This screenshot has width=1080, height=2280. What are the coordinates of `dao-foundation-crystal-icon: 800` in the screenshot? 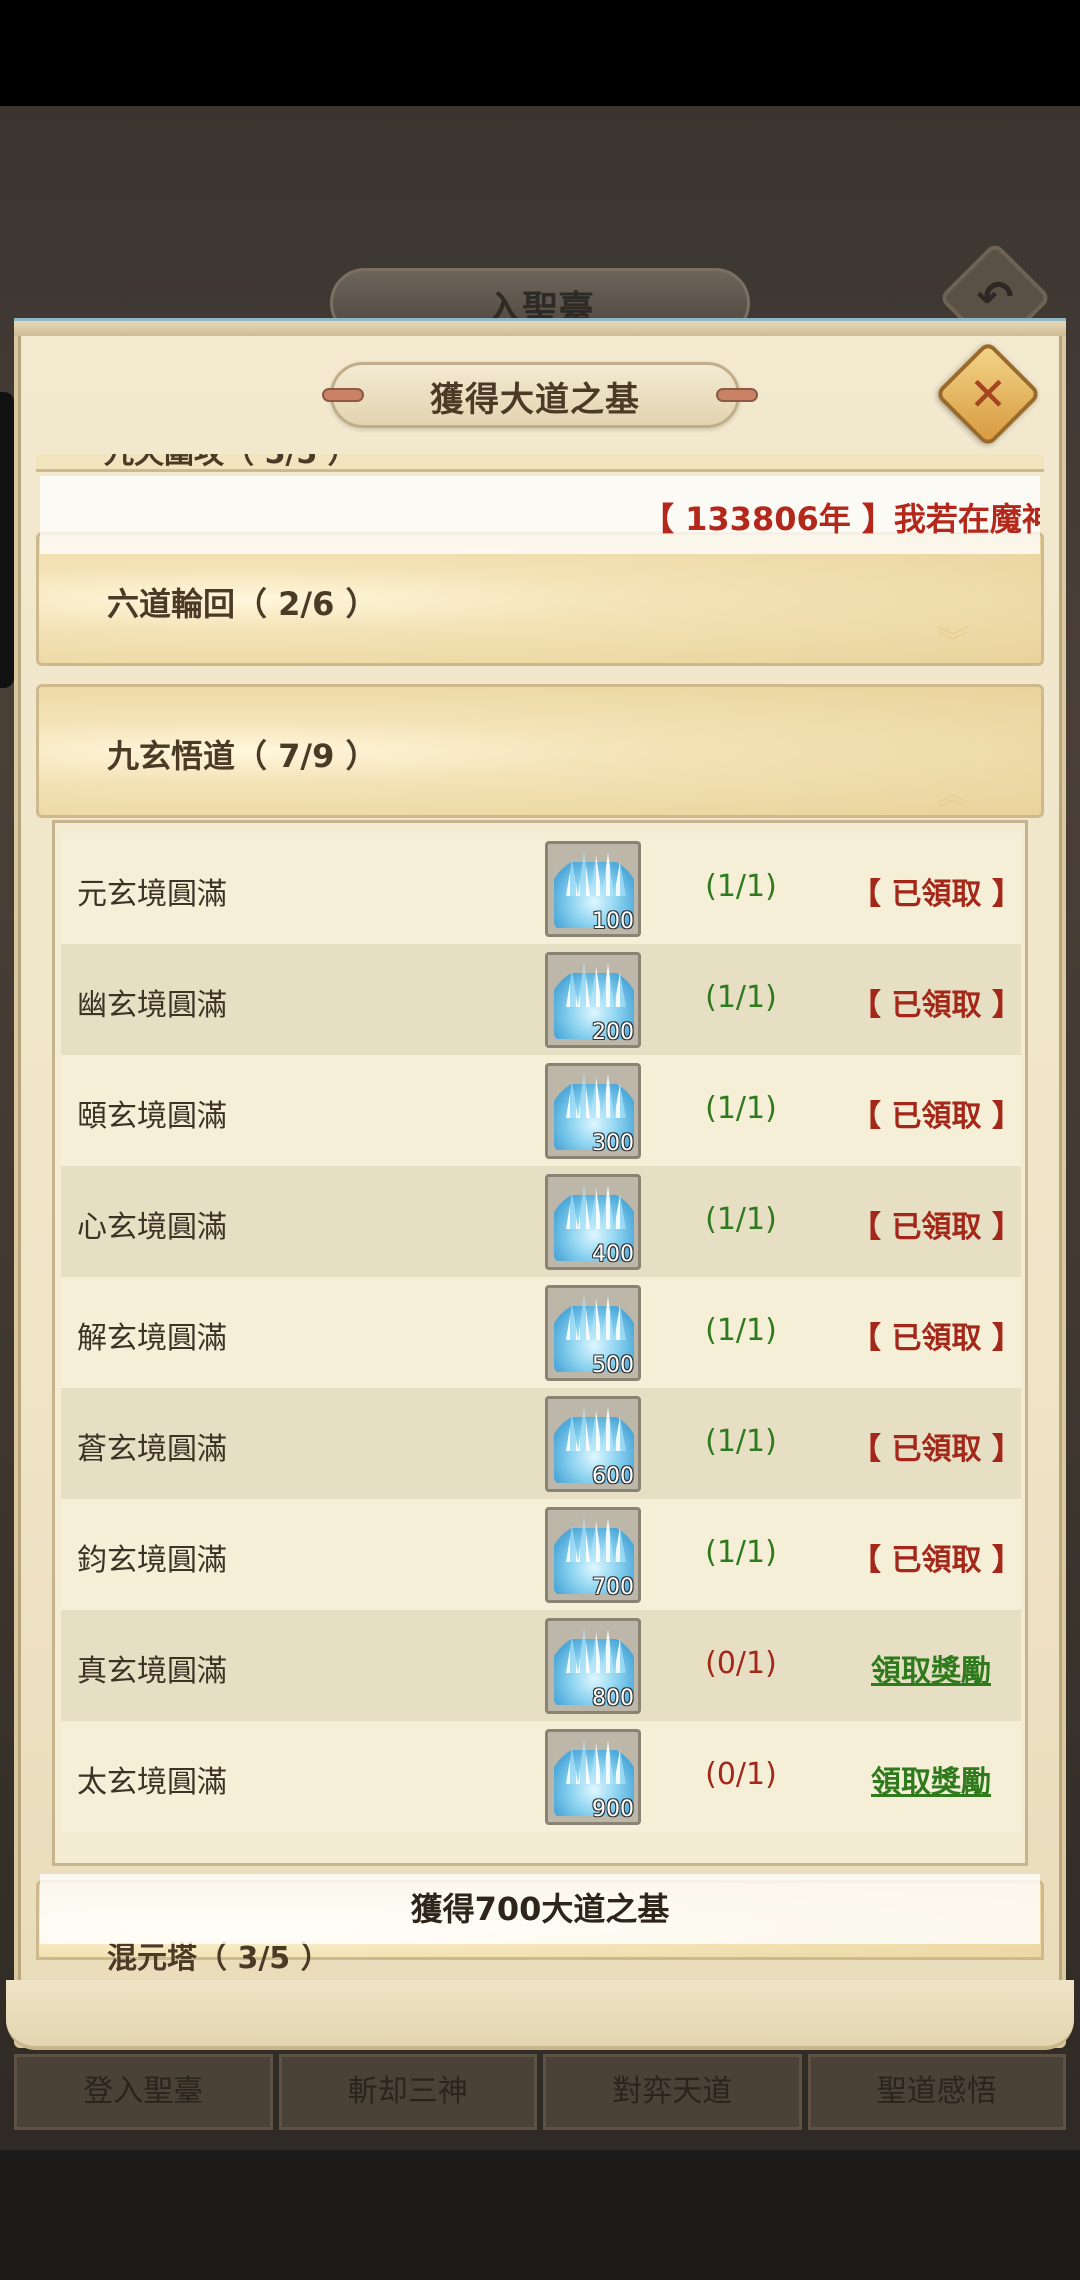 It's located at (593, 1666).